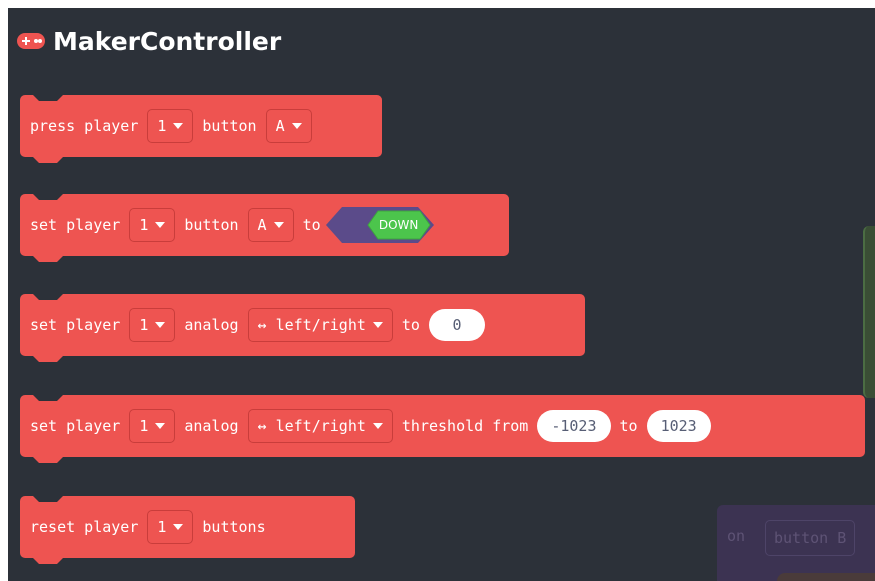  Describe the element at coordinates (574, 426) in the screenshot. I see `min-value-input: -1023` at that location.